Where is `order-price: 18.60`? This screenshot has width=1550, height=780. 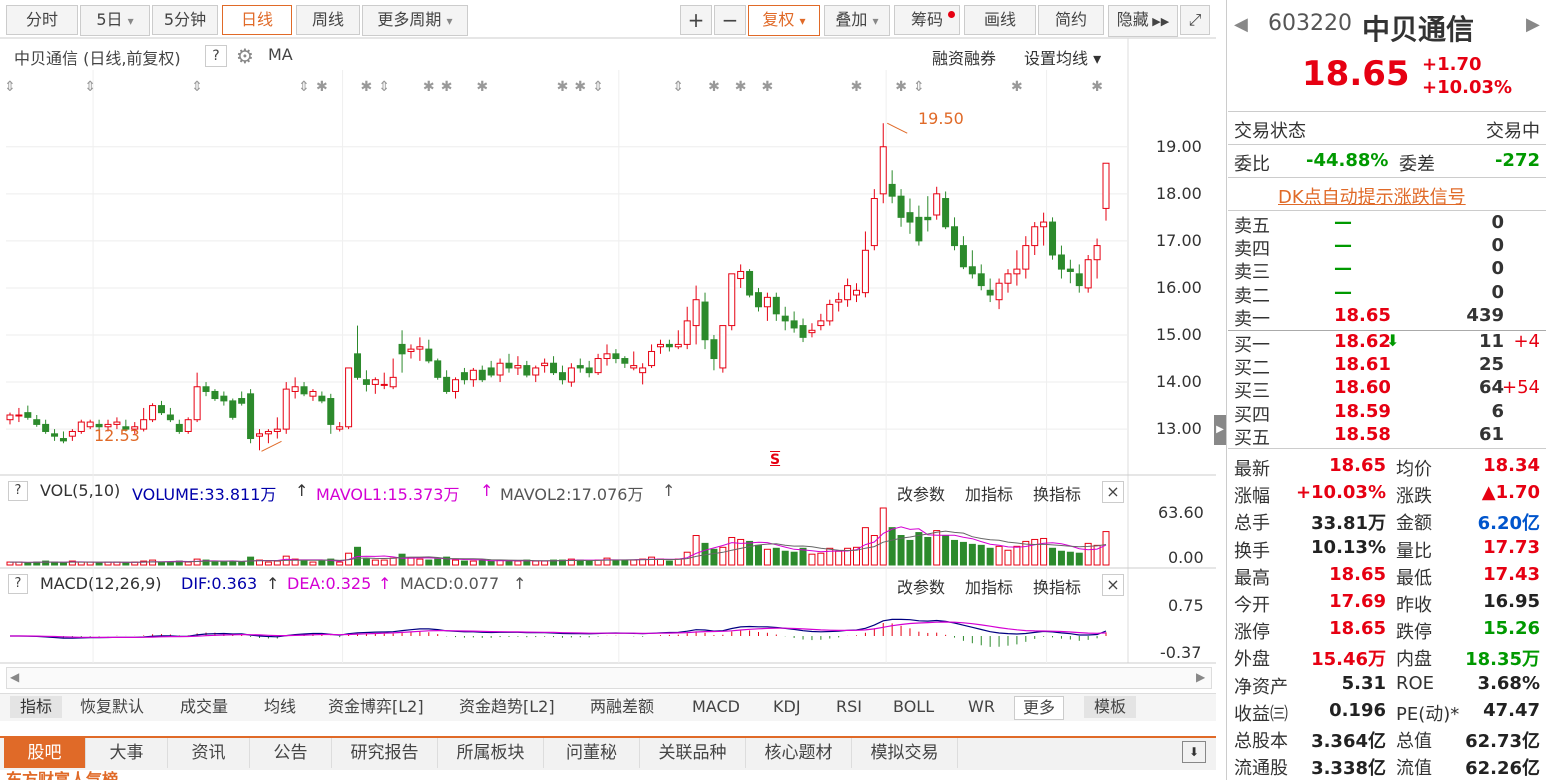 order-price: 18.60 is located at coordinates (1362, 388).